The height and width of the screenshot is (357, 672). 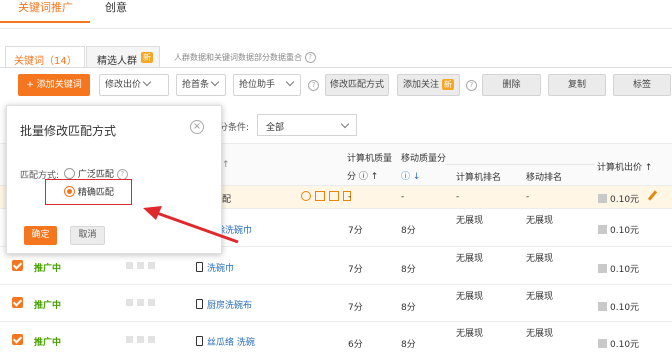 I want to click on close-icon: ×, so click(x=197, y=127).